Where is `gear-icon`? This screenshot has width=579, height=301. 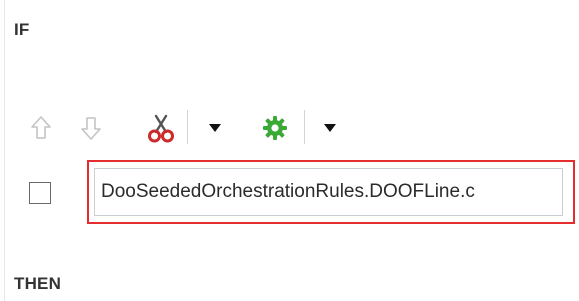
gear-icon is located at coordinates (275, 128).